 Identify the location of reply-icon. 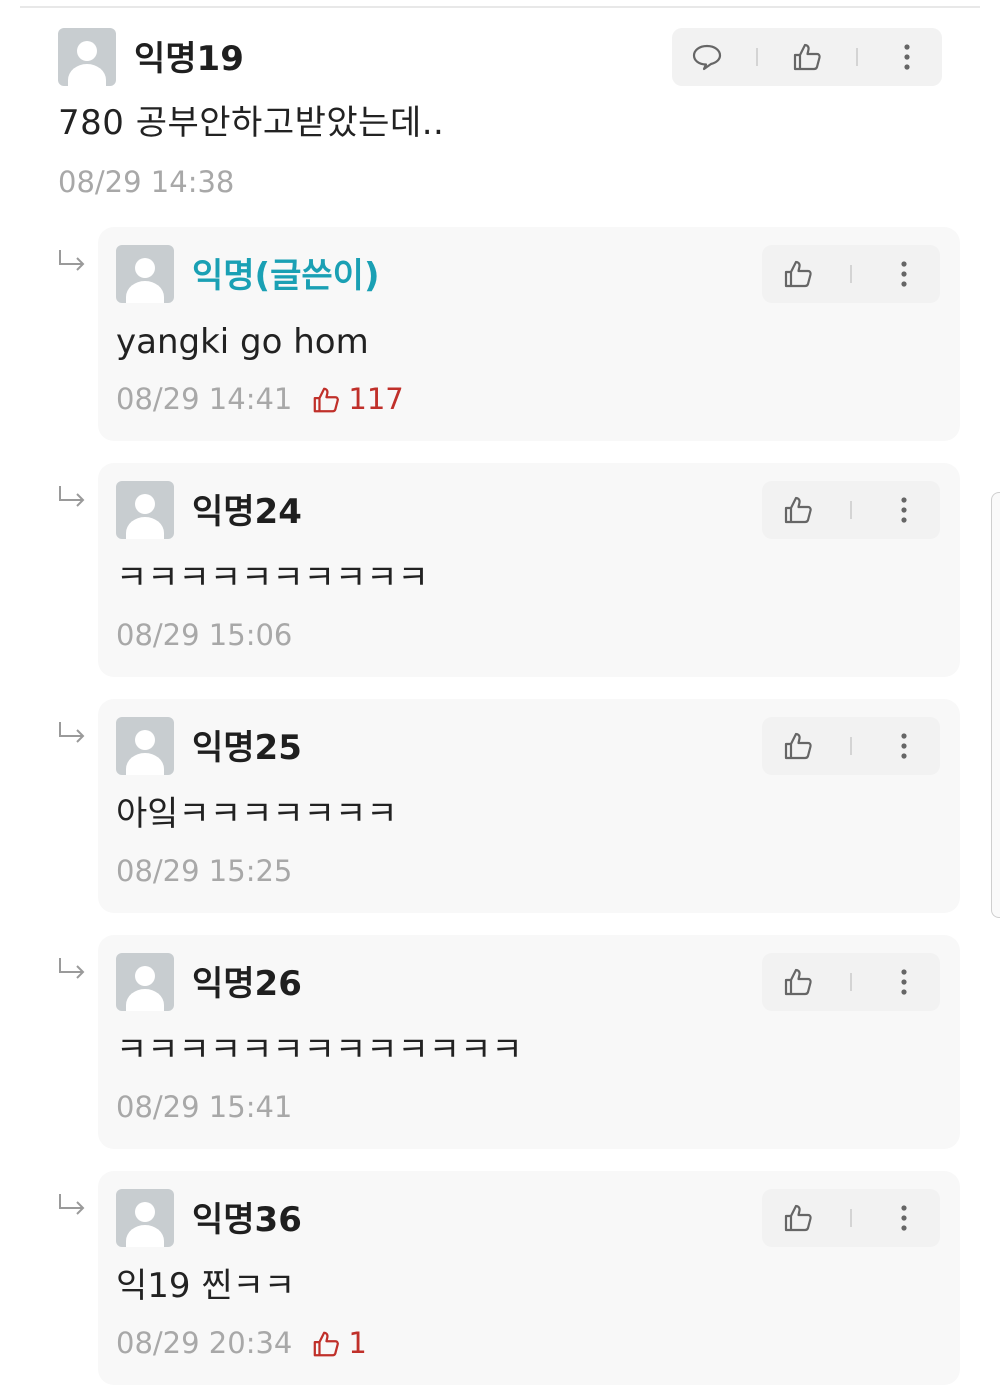
(706, 57).